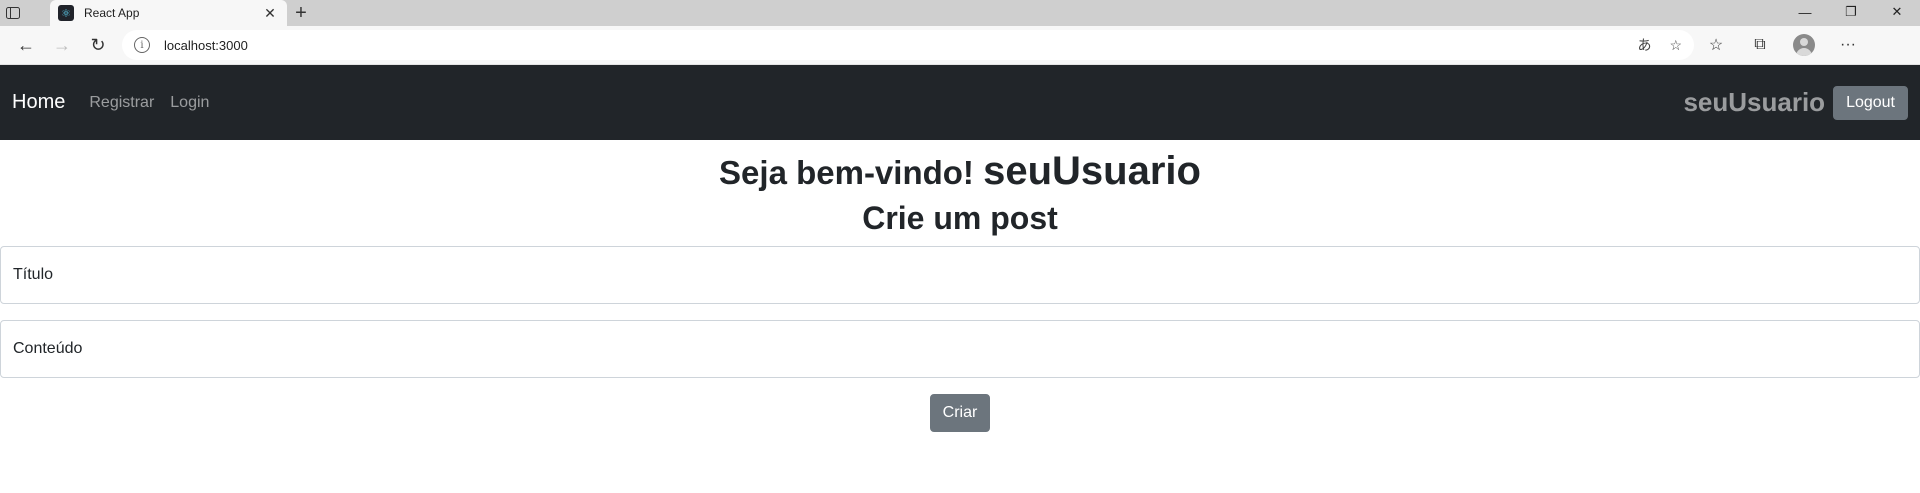 Image resolution: width=1920 pixels, height=493 pixels. What do you see at coordinates (189, 103) in the screenshot?
I see `nav-login-link: Login` at bounding box center [189, 103].